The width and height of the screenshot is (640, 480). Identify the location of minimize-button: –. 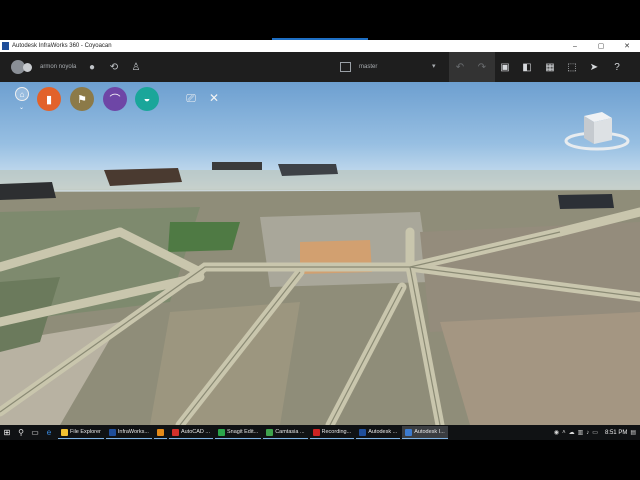
(575, 46).